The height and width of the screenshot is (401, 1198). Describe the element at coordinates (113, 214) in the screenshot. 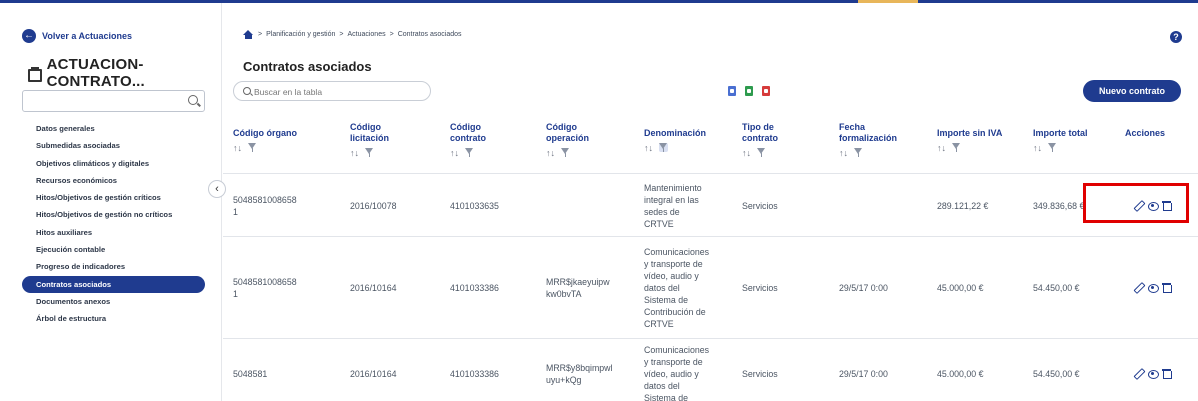

I see `sidebar-item-hitos-objetivos-de-gestion-no-criticos: Hitos/Objetivos de gestión no críticos` at that location.